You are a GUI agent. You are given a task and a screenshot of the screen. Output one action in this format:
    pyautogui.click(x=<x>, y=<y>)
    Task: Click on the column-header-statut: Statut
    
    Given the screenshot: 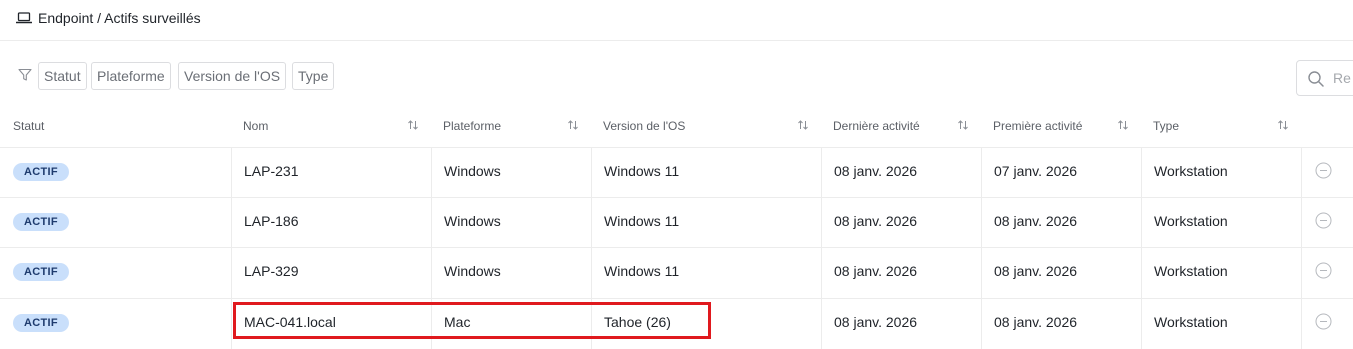 What is the action you would take?
    pyautogui.click(x=28, y=126)
    